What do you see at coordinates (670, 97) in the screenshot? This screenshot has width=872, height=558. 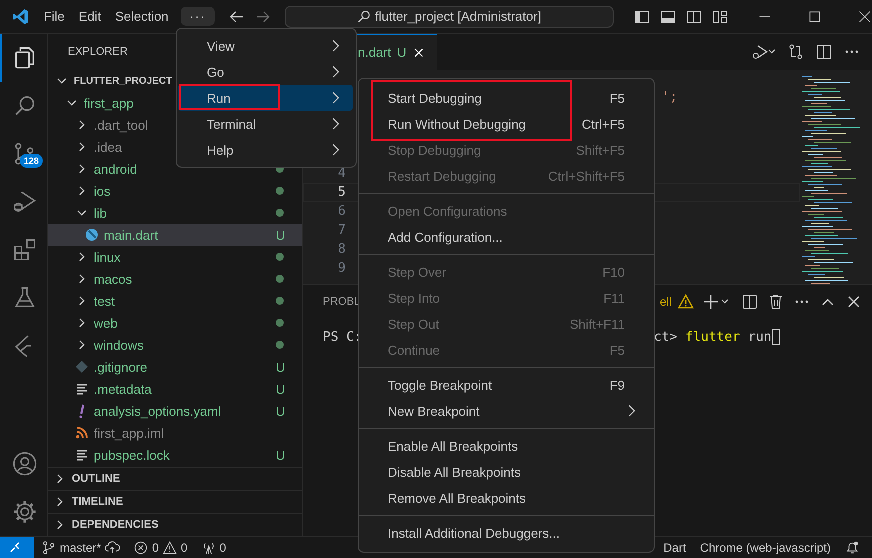 I see `code-text: ';` at bounding box center [670, 97].